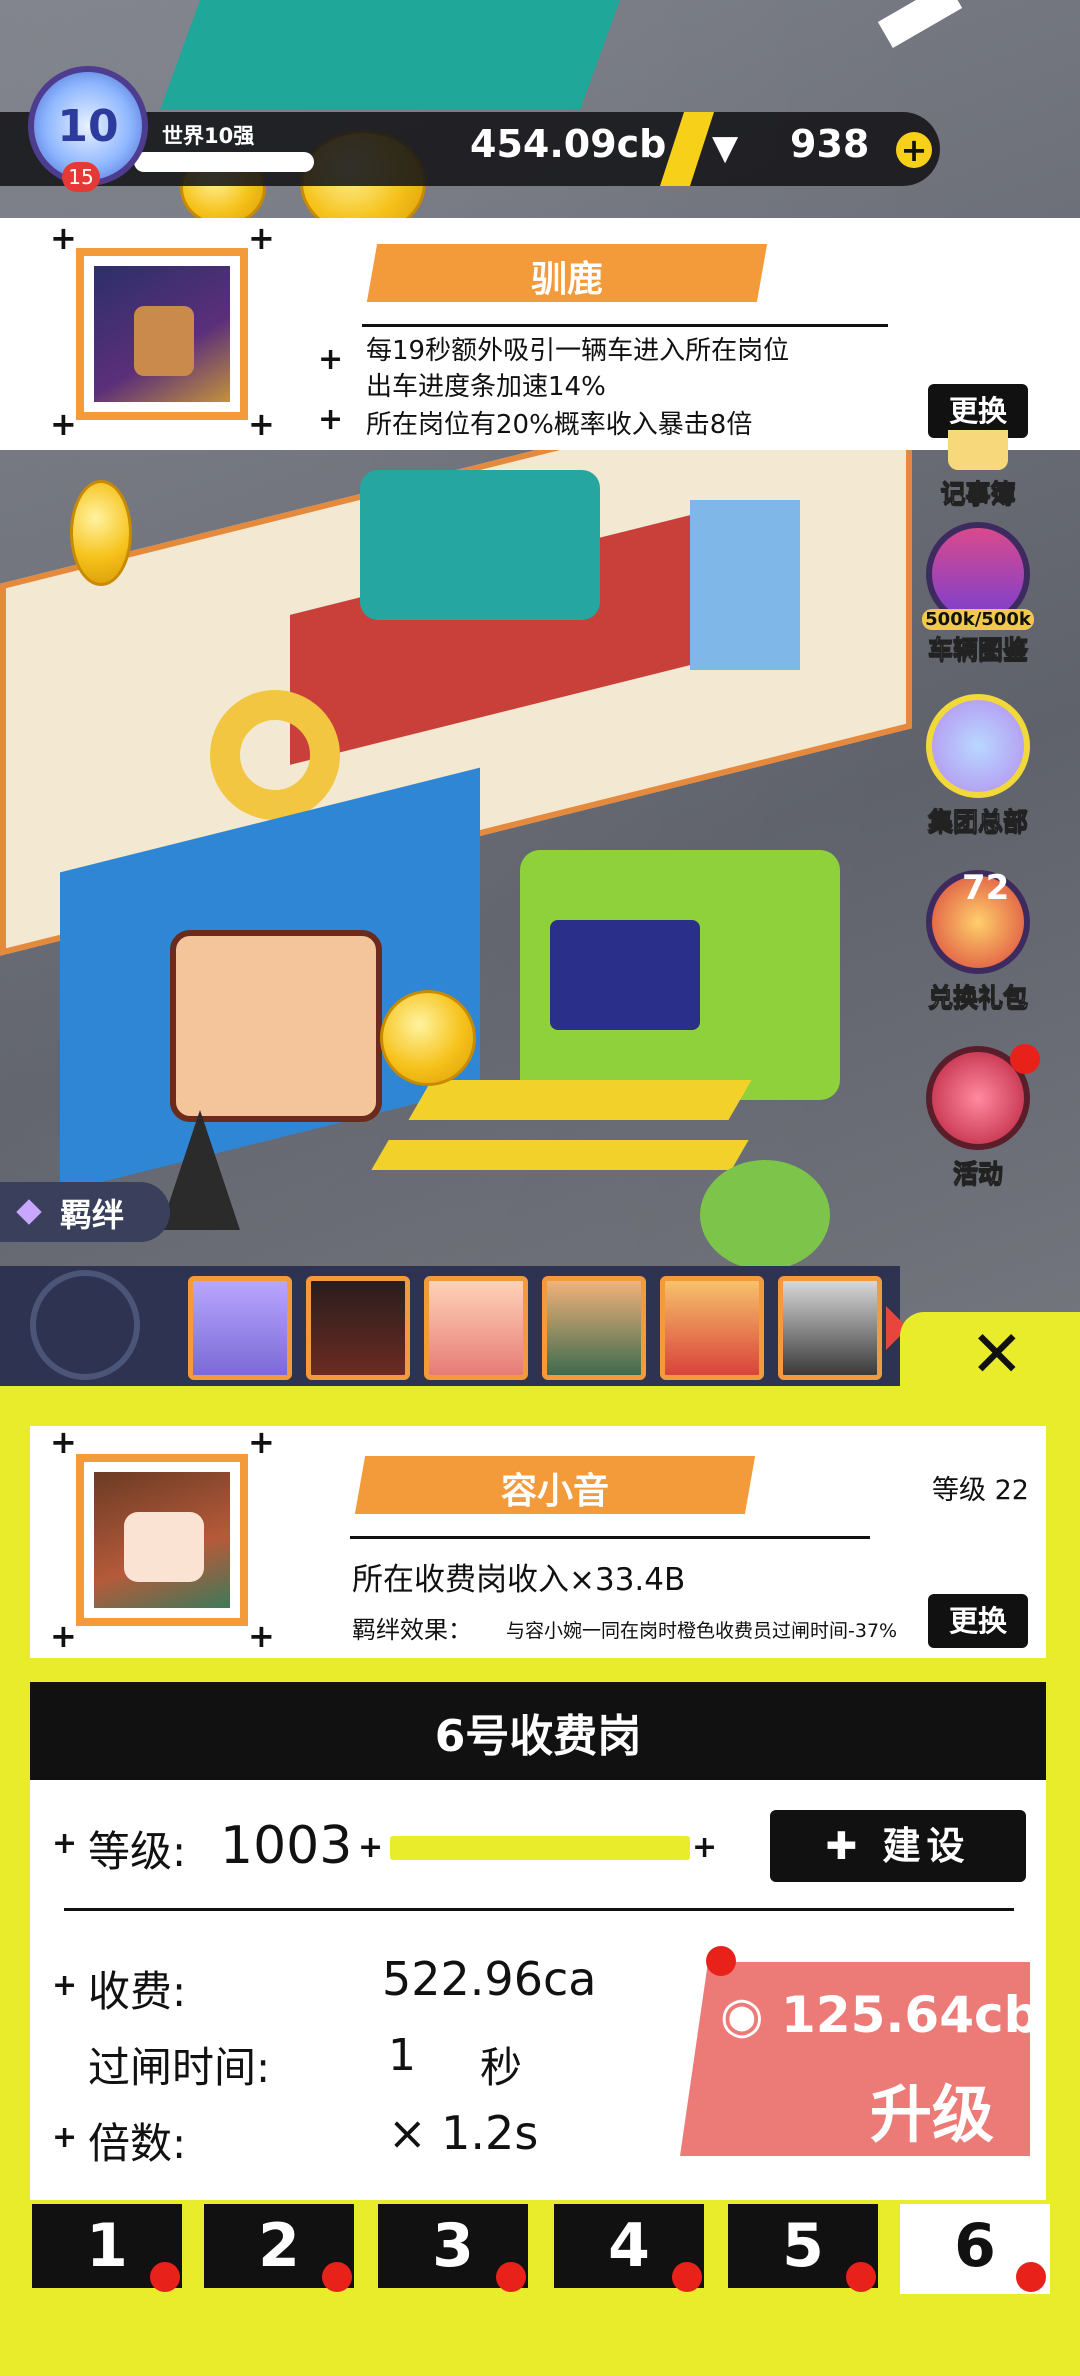 The width and height of the screenshot is (1080, 2376). I want to click on notebook-button: 记事簿, so click(978, 470).